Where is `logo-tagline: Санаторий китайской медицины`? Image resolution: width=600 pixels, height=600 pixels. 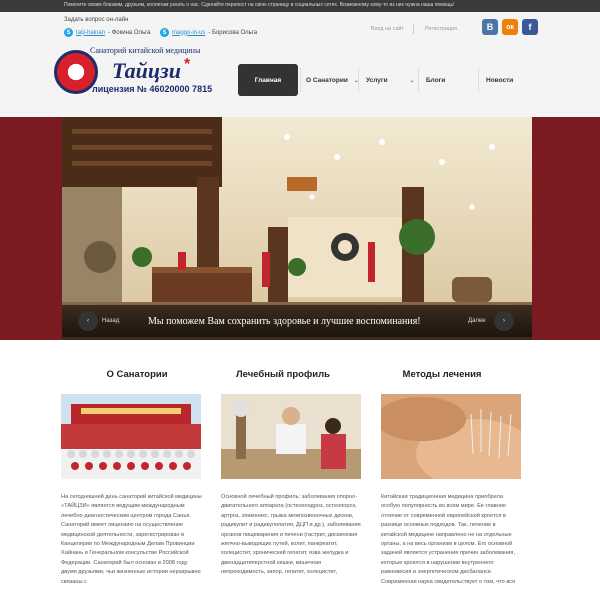
logo-tagline: Санаторий китайской медицины is located at coordinates (145, 50).